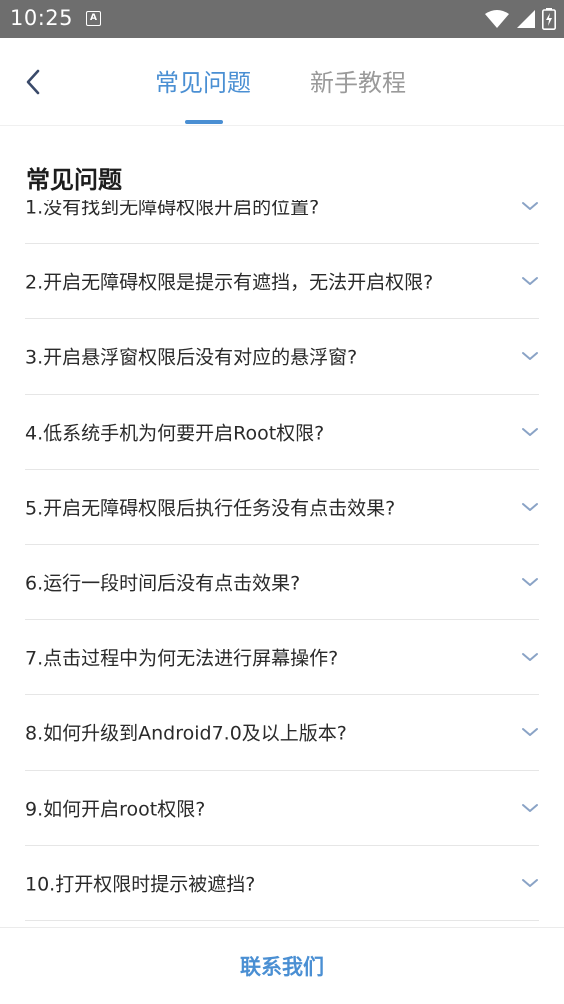 This screenshot has height=1004, width=564. I want to click on signal-icon, so click(526, 19).